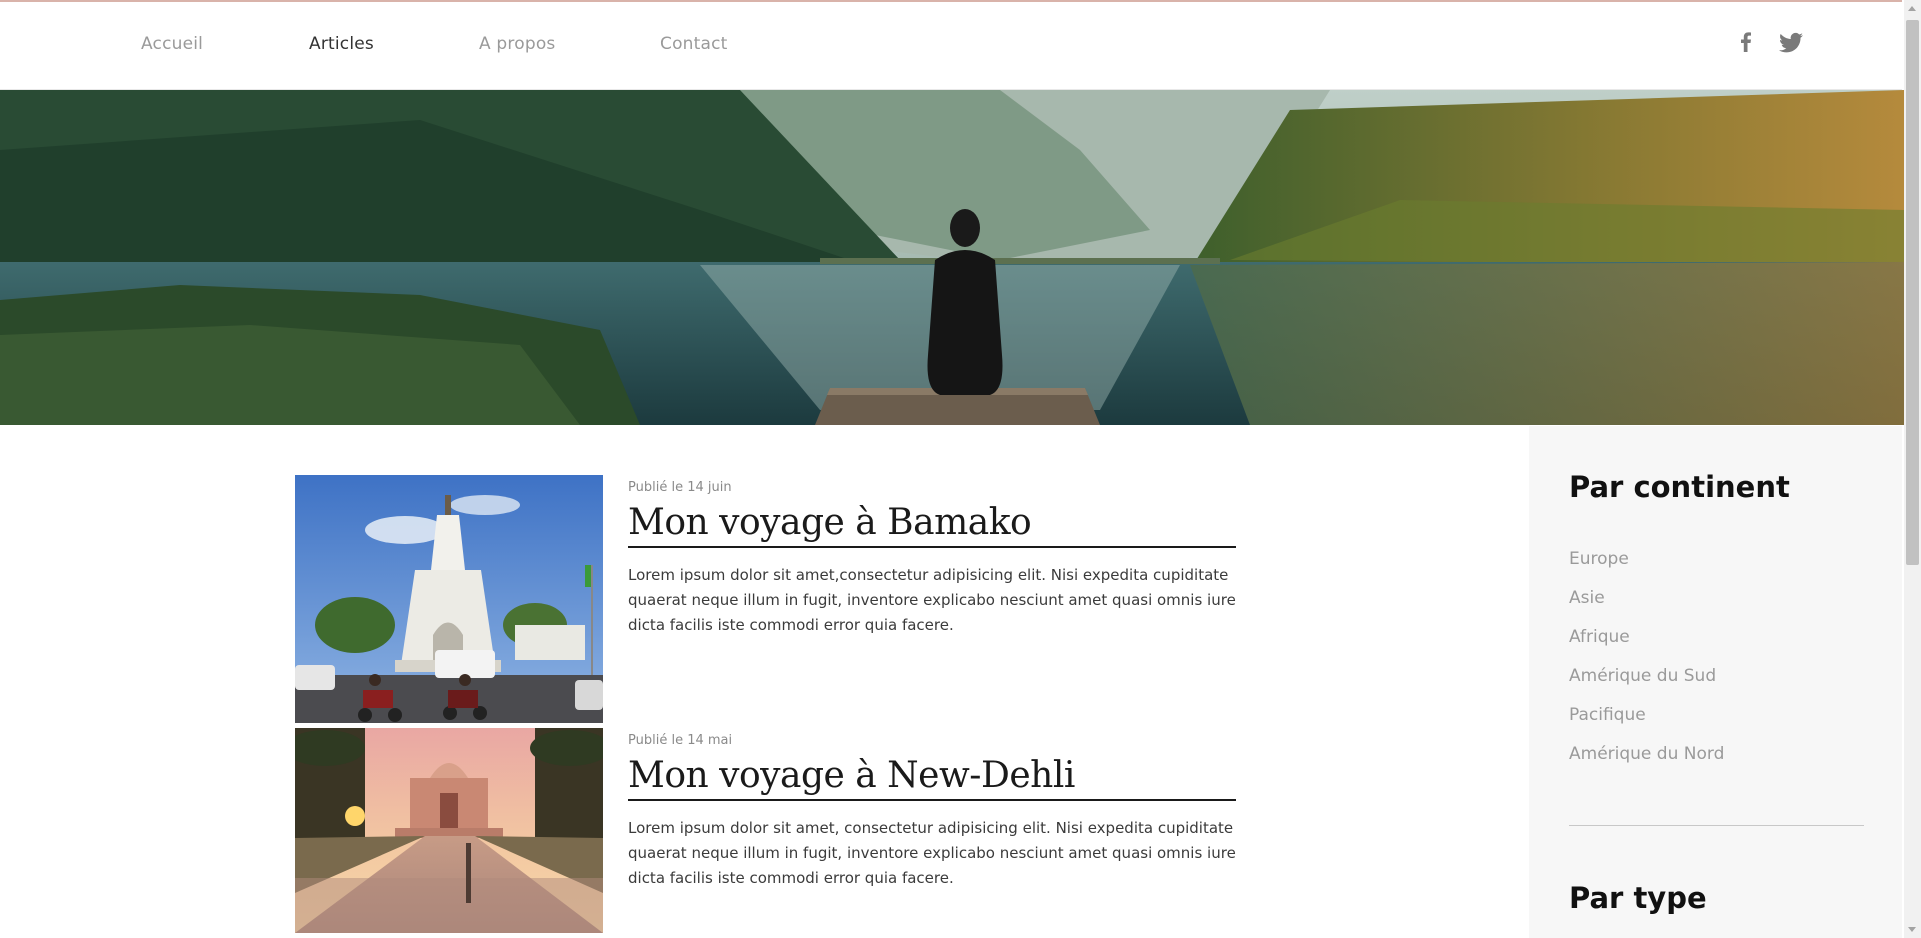 The width and height of the screenshot is (1921, 938). I want to click on article-title: Mon voyage à New-Dehli, so click(932, 778).